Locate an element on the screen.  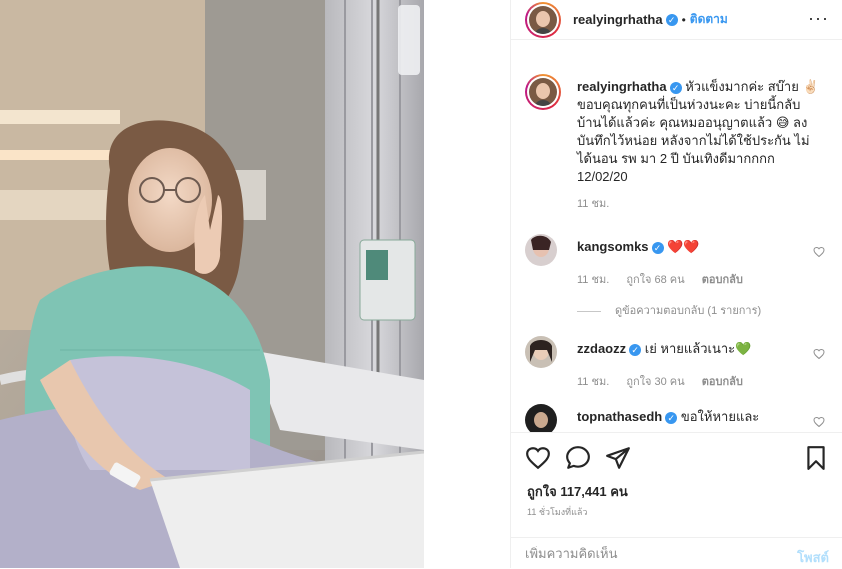
comment-likes: ถูกใจ 30 คน is located at coordinates (655, 382).